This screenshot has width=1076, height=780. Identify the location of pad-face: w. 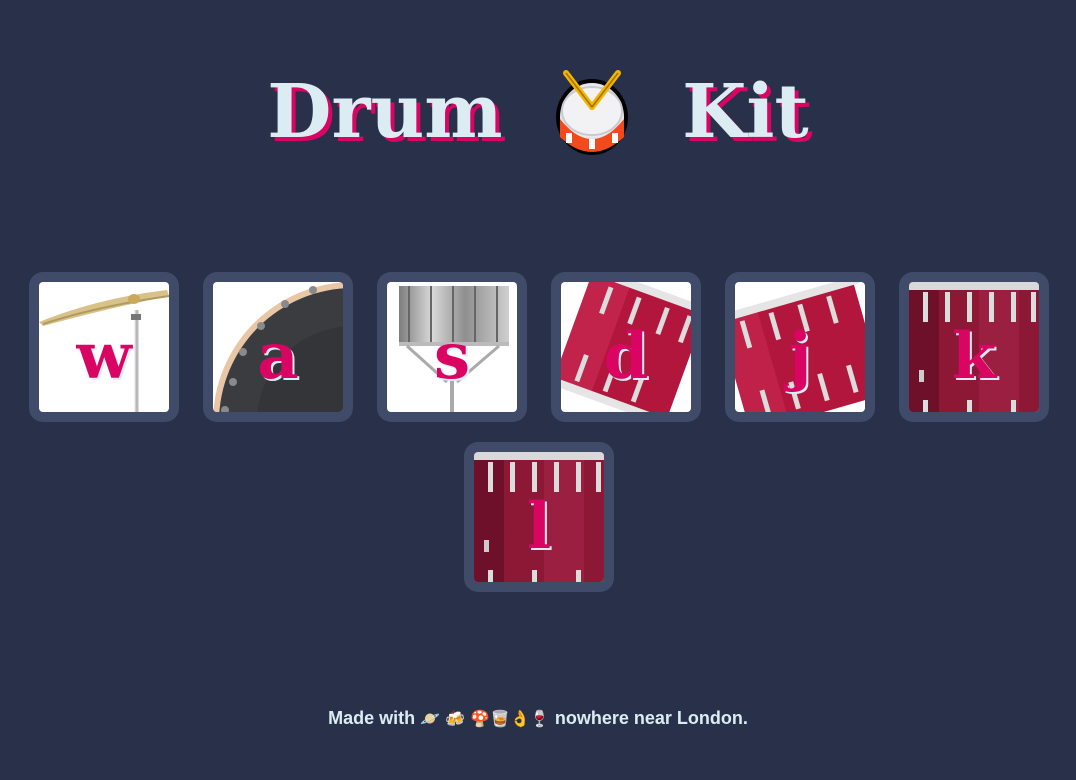
(104, 347).